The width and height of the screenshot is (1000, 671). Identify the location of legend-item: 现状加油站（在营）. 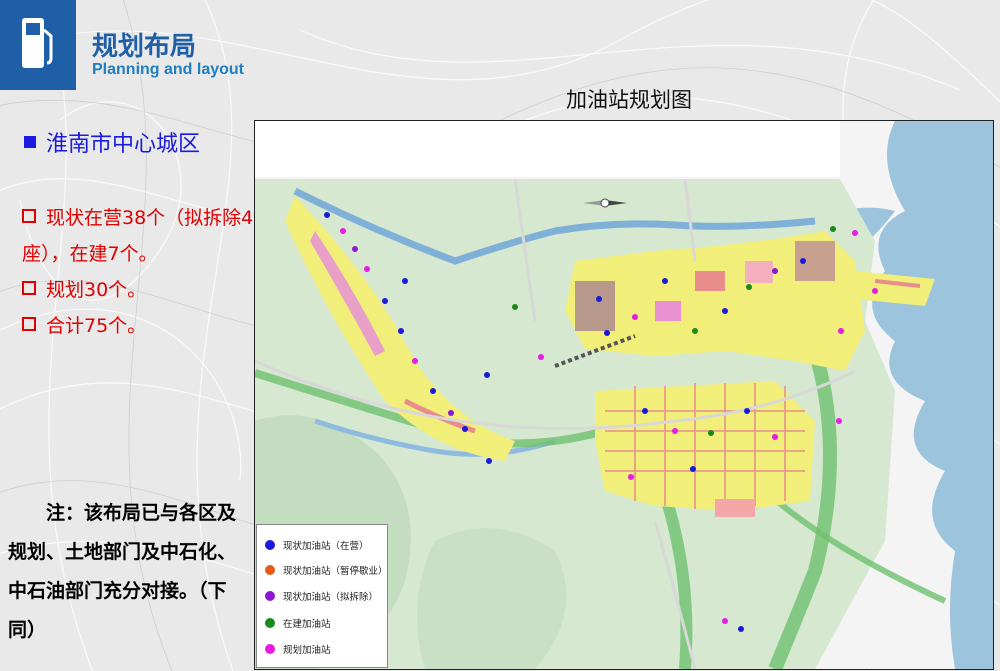
(317, 545).